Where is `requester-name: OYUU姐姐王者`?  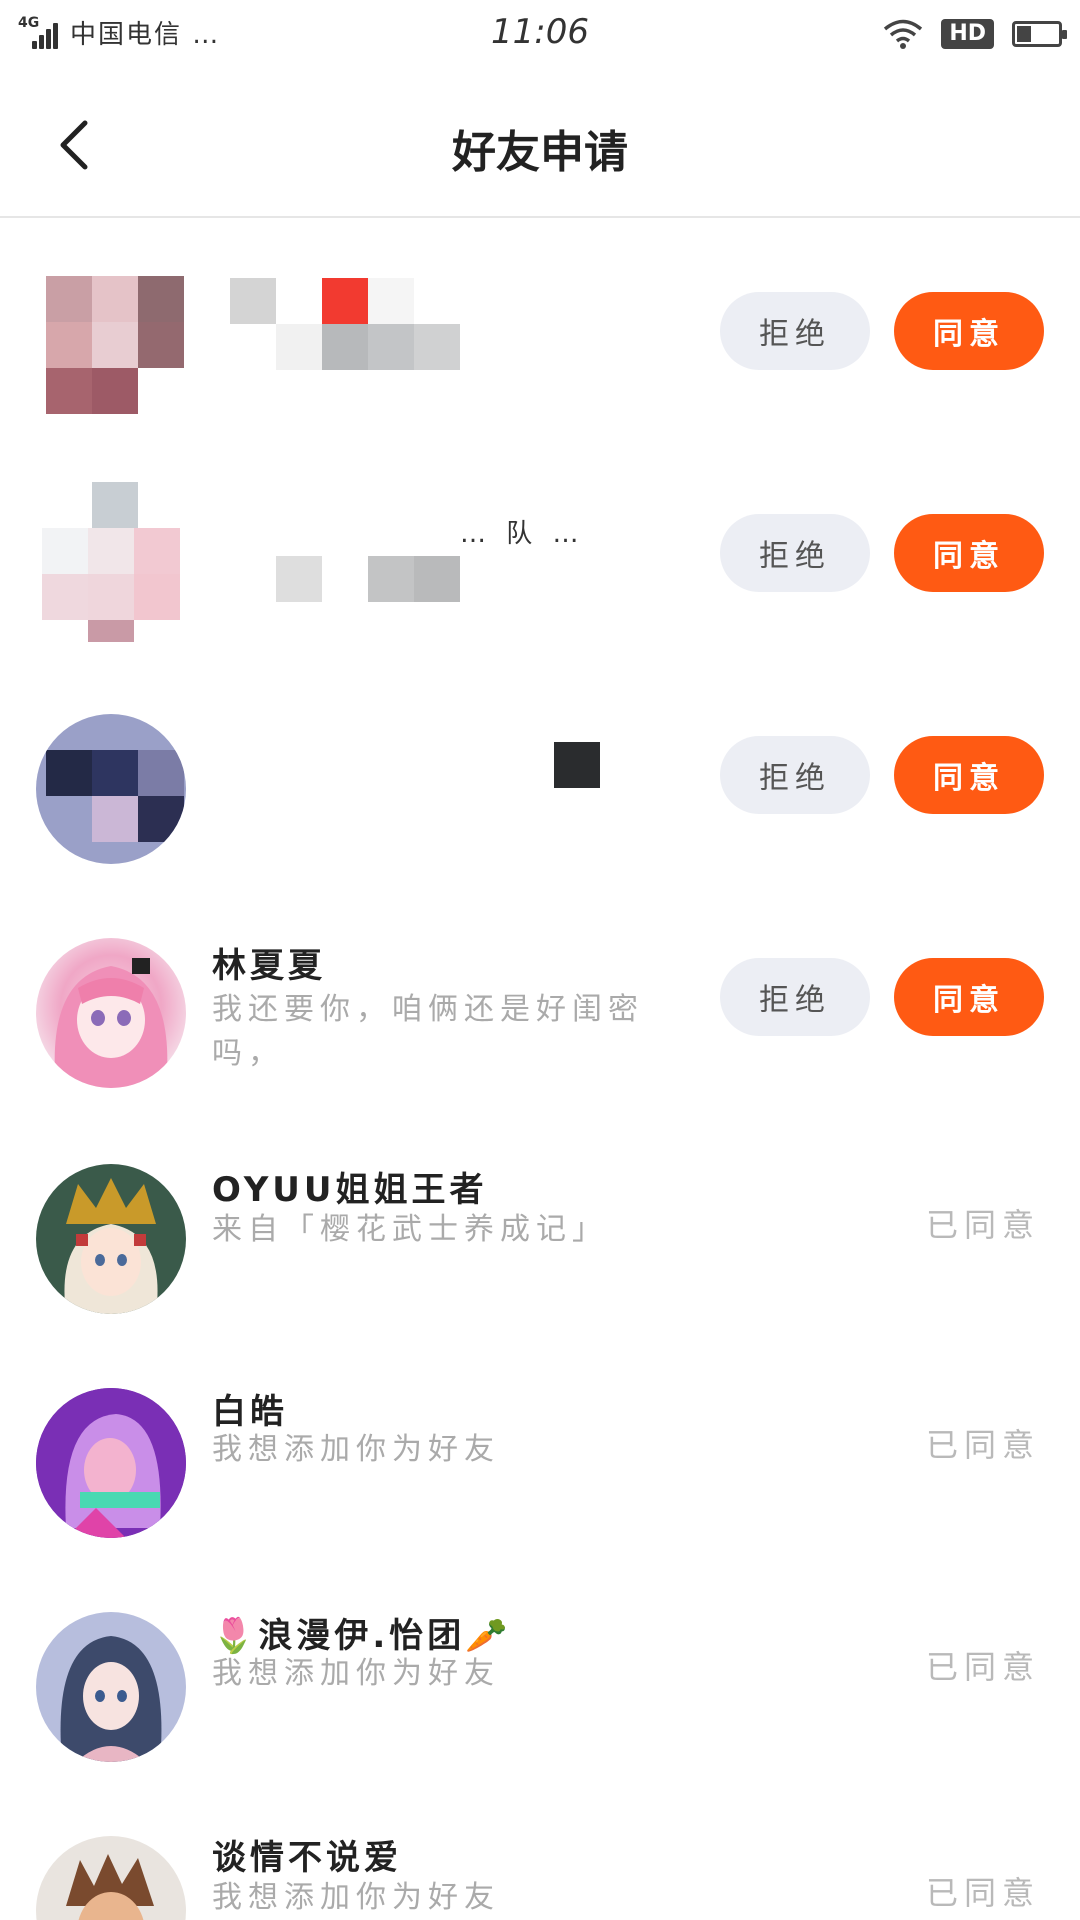
requester-name: OYUU姐姐王者 is located at coordinates (350, 1190).